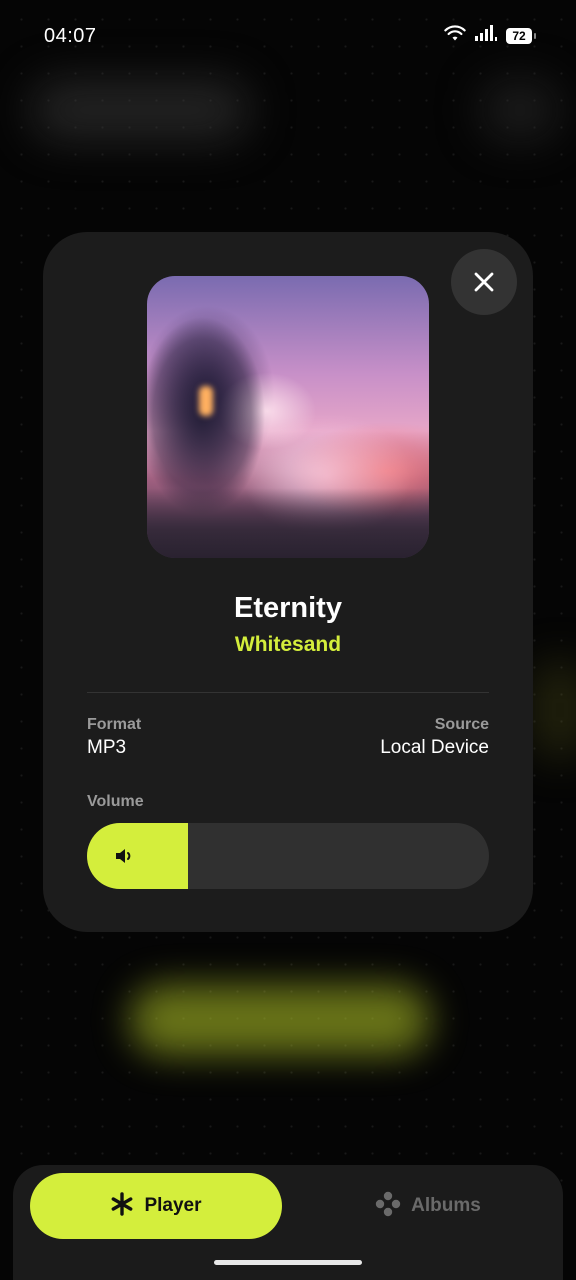 This screenshot has width=576, height=1280. I want to click on tab-albums: Albums, so click(428, 1206).